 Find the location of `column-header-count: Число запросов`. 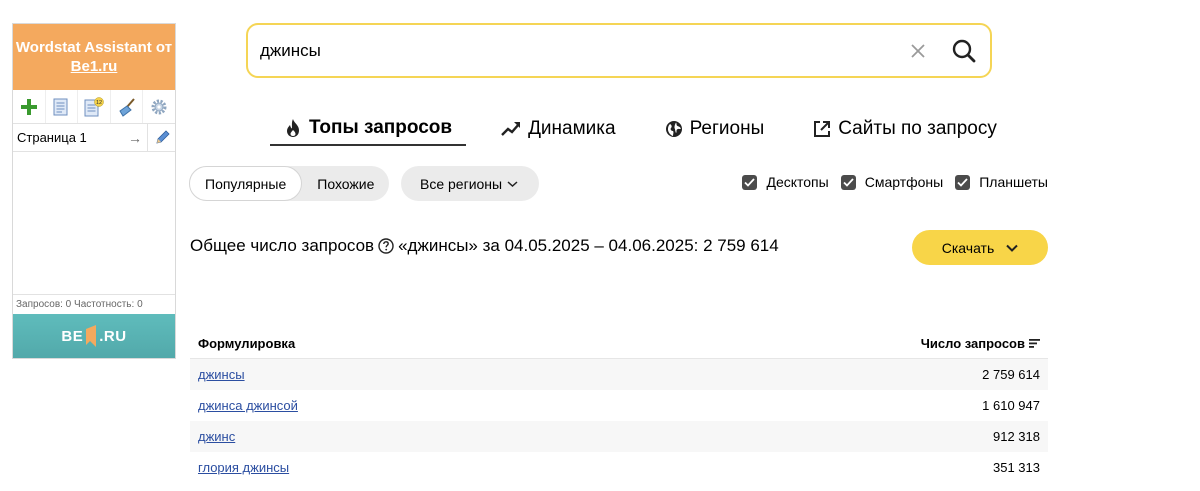

column-header-count: Число запросов is located at coordinates (980, 343).